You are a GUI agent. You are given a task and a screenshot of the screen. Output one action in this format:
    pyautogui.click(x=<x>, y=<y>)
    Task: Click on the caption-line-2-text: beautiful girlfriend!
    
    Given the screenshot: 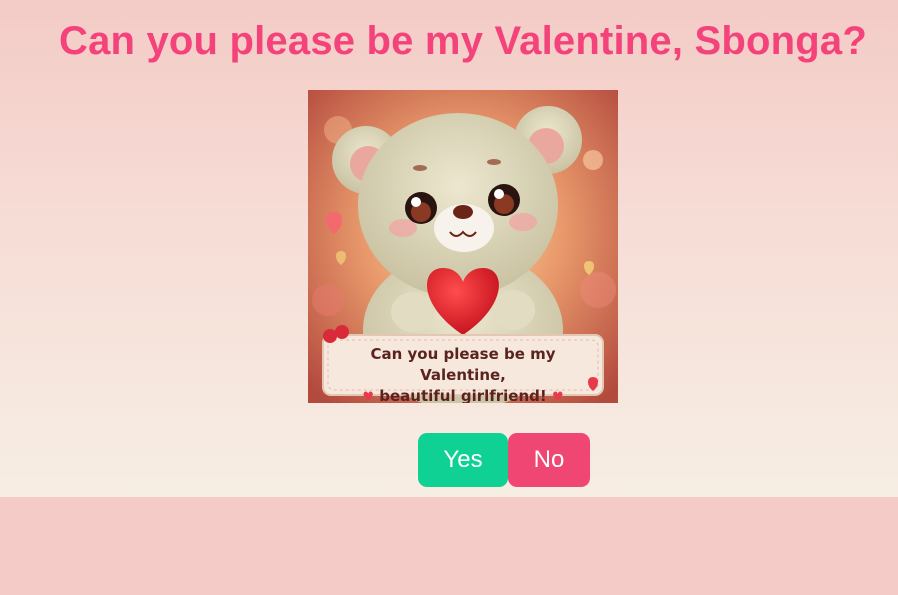 What is the action you would take?
    pyautogui.click(x=463, y=395)
    